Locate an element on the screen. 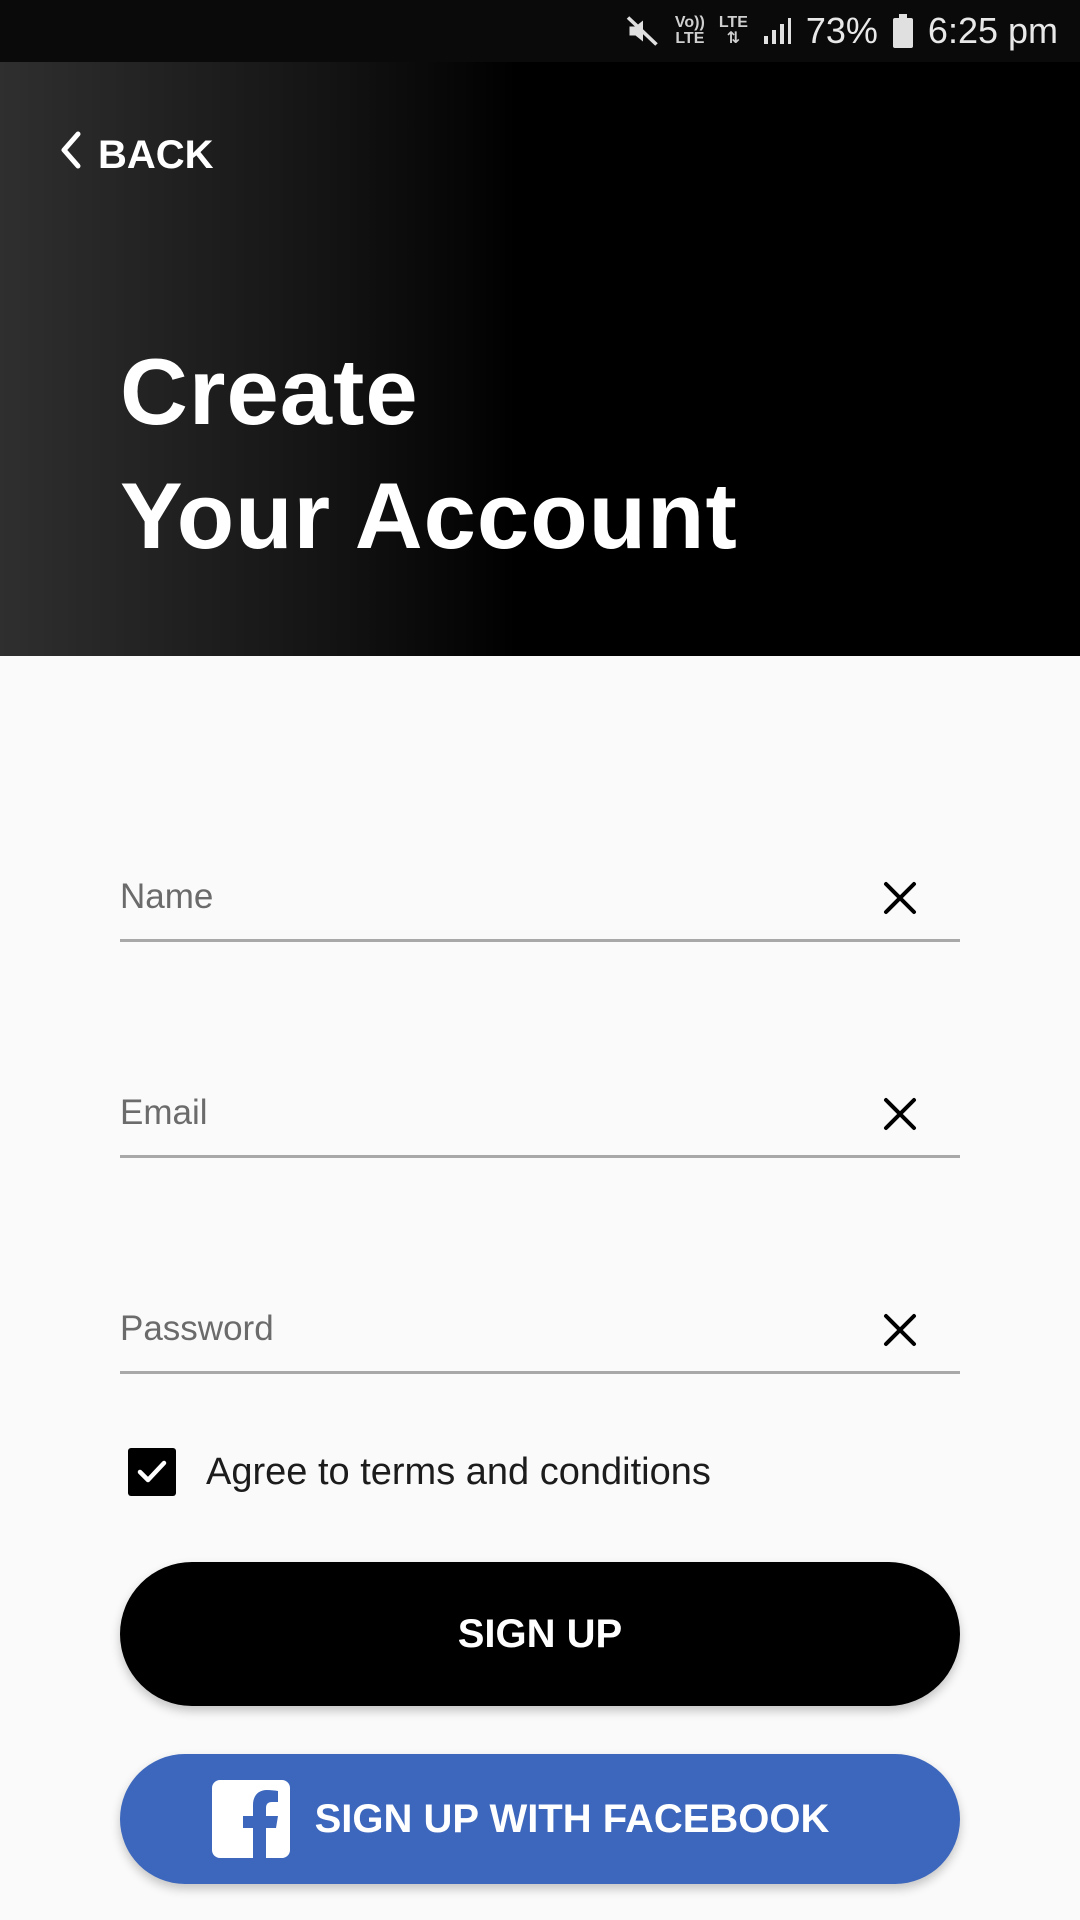 The height and width of the screenshot is (1920, 1080). page-title: Create Your Account is located at coordinates (429, 454).